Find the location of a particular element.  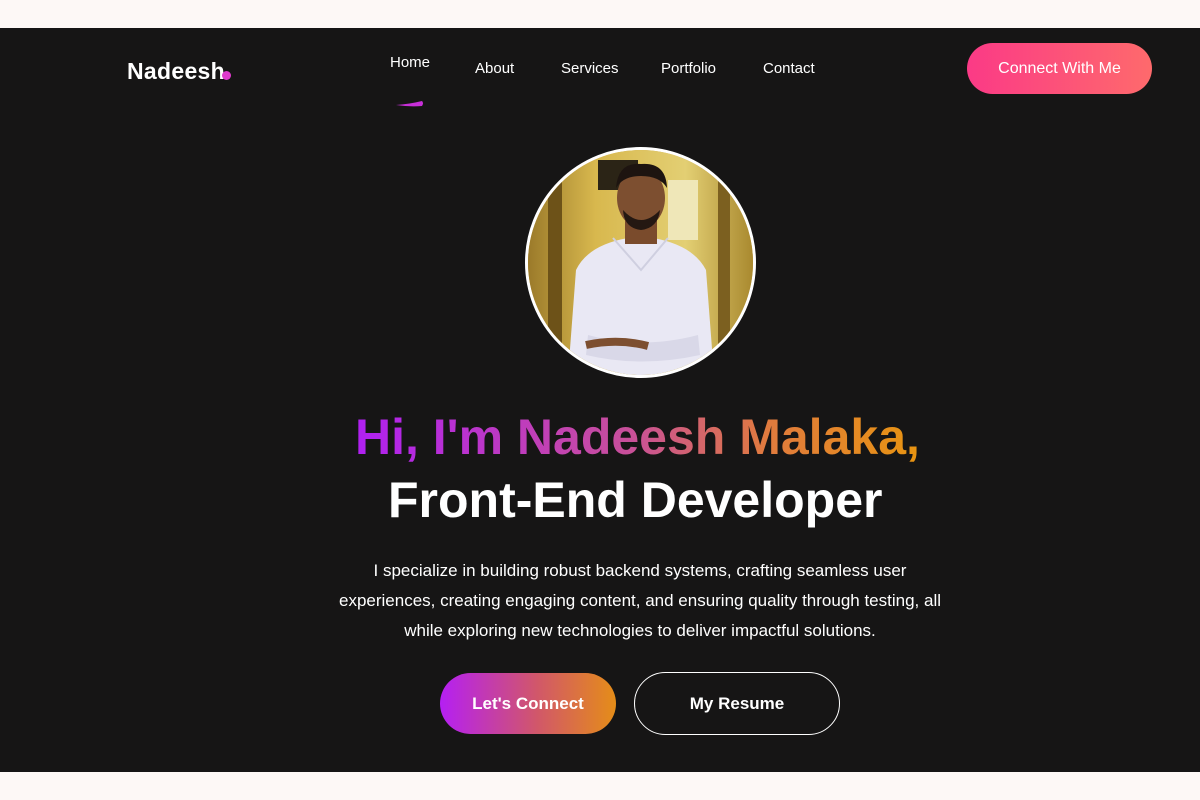

site-logo: Nadeesh is located at coordinates (180, 71).